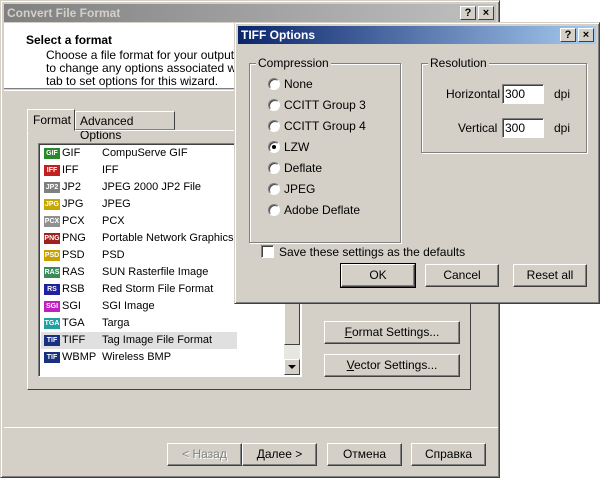 This screenshot has height=478, width=600. Describe the element at coordinates (52, 204) in the screenshot. I see `file-format-icon: JPG` at that location.